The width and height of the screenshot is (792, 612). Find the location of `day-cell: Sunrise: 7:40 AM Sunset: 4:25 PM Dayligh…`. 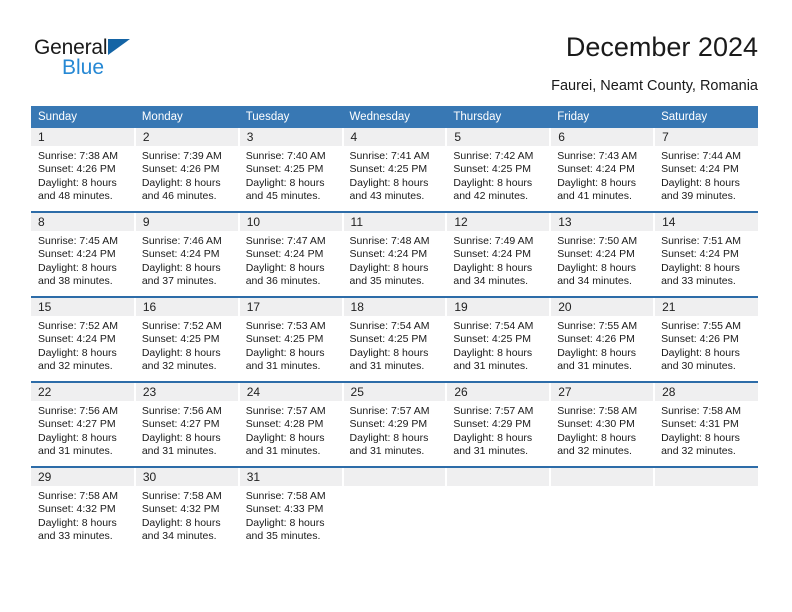

day-cell: Sunrise: 7:40 AM Sunset: 4:25 PM Dayligh… is located at coordinates (290, 179).